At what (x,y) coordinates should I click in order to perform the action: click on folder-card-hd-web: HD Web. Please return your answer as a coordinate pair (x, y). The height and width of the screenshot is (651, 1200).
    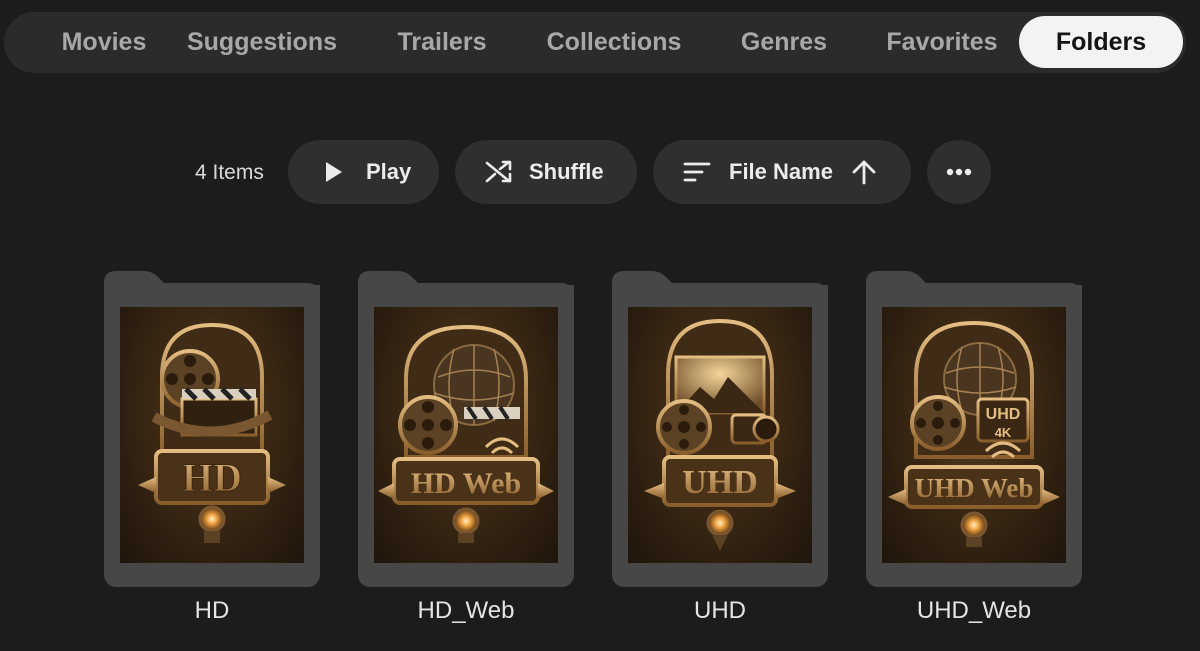
    Looking at the image, I should click on (466, 429).